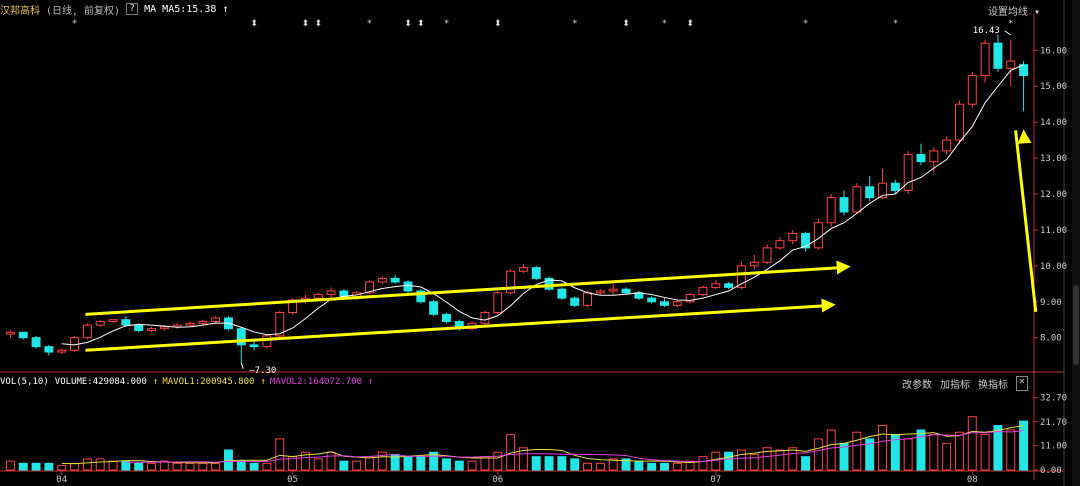  What do you see at coordinates (1053, 398) in the screenshot?
I see `volume-tick-label: 32.70` at bounding box center [1053, 398].